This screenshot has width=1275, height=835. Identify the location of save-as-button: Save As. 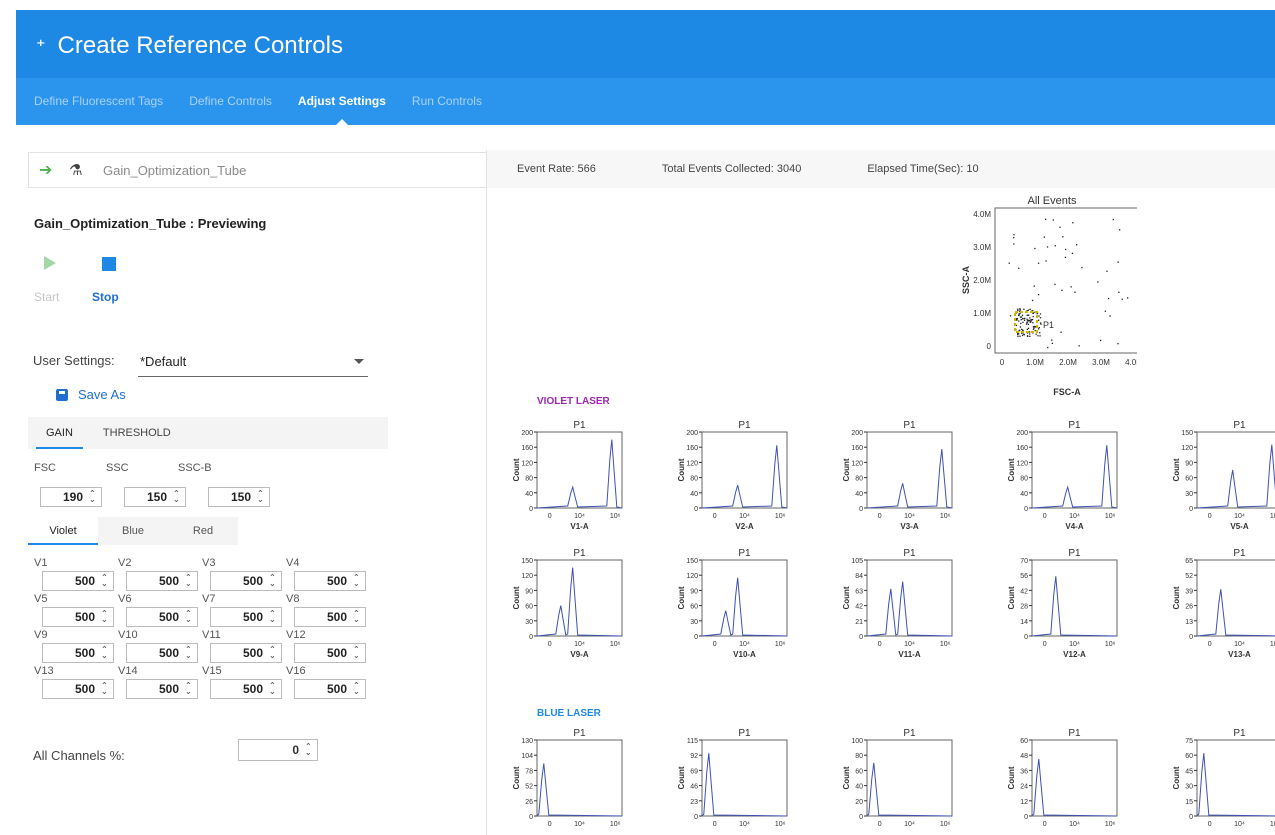
(91, 394).